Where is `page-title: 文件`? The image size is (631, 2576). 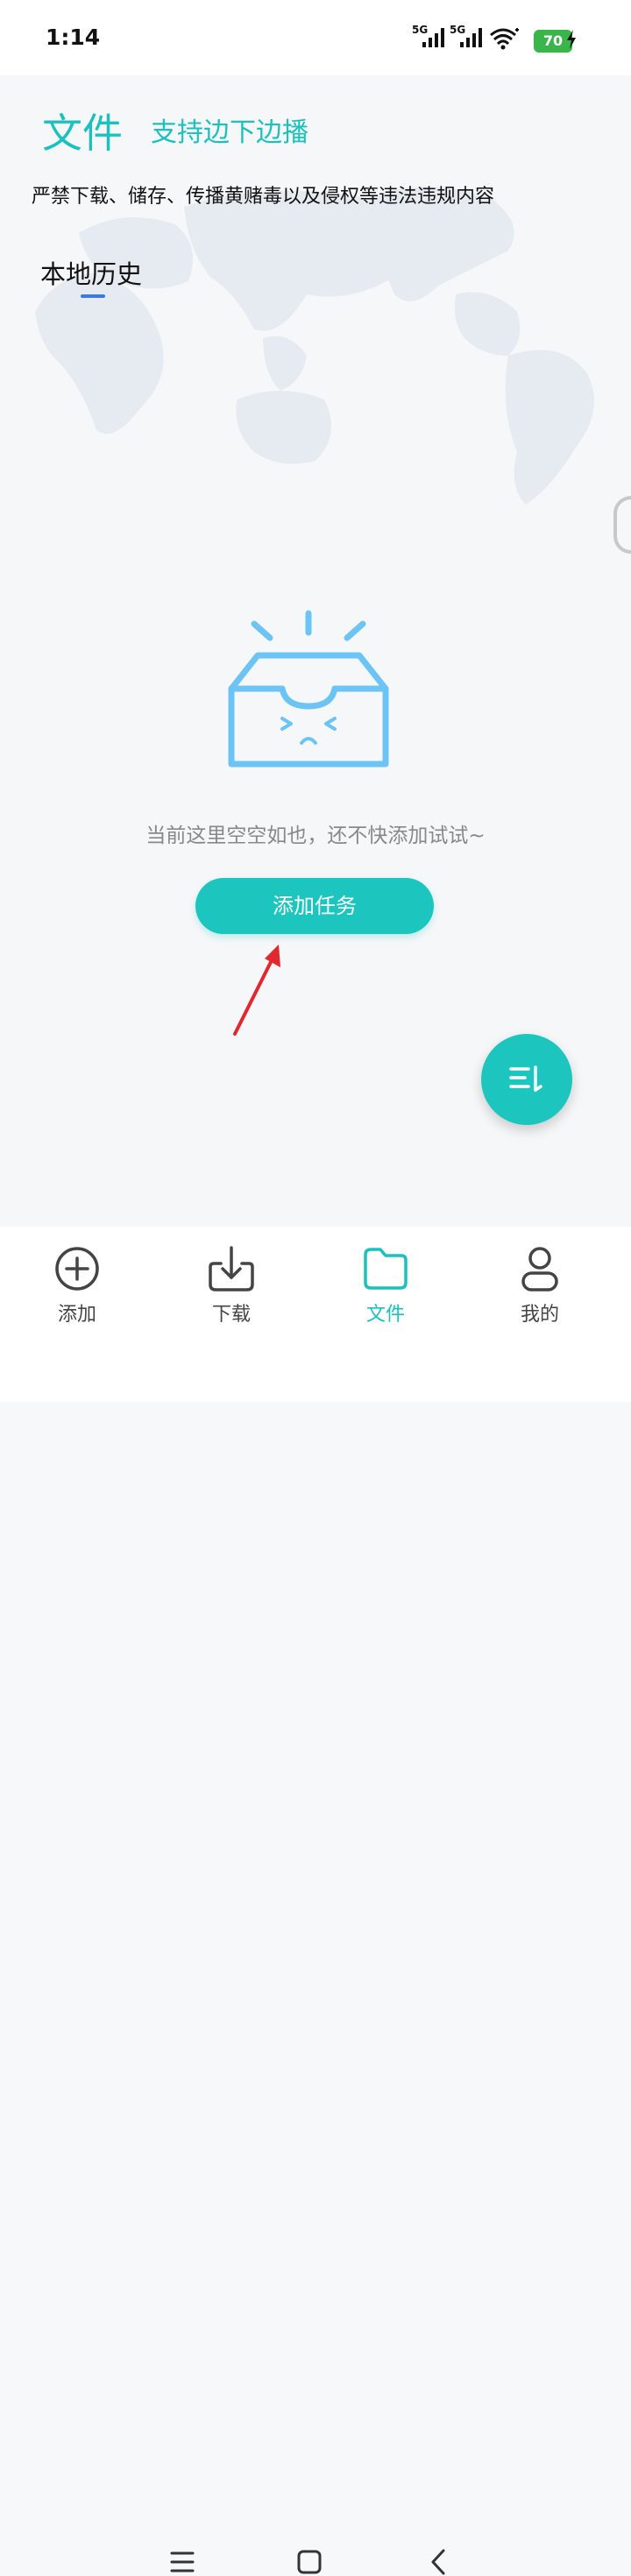
page-title: 文件 is located at coordinates (82, 133).